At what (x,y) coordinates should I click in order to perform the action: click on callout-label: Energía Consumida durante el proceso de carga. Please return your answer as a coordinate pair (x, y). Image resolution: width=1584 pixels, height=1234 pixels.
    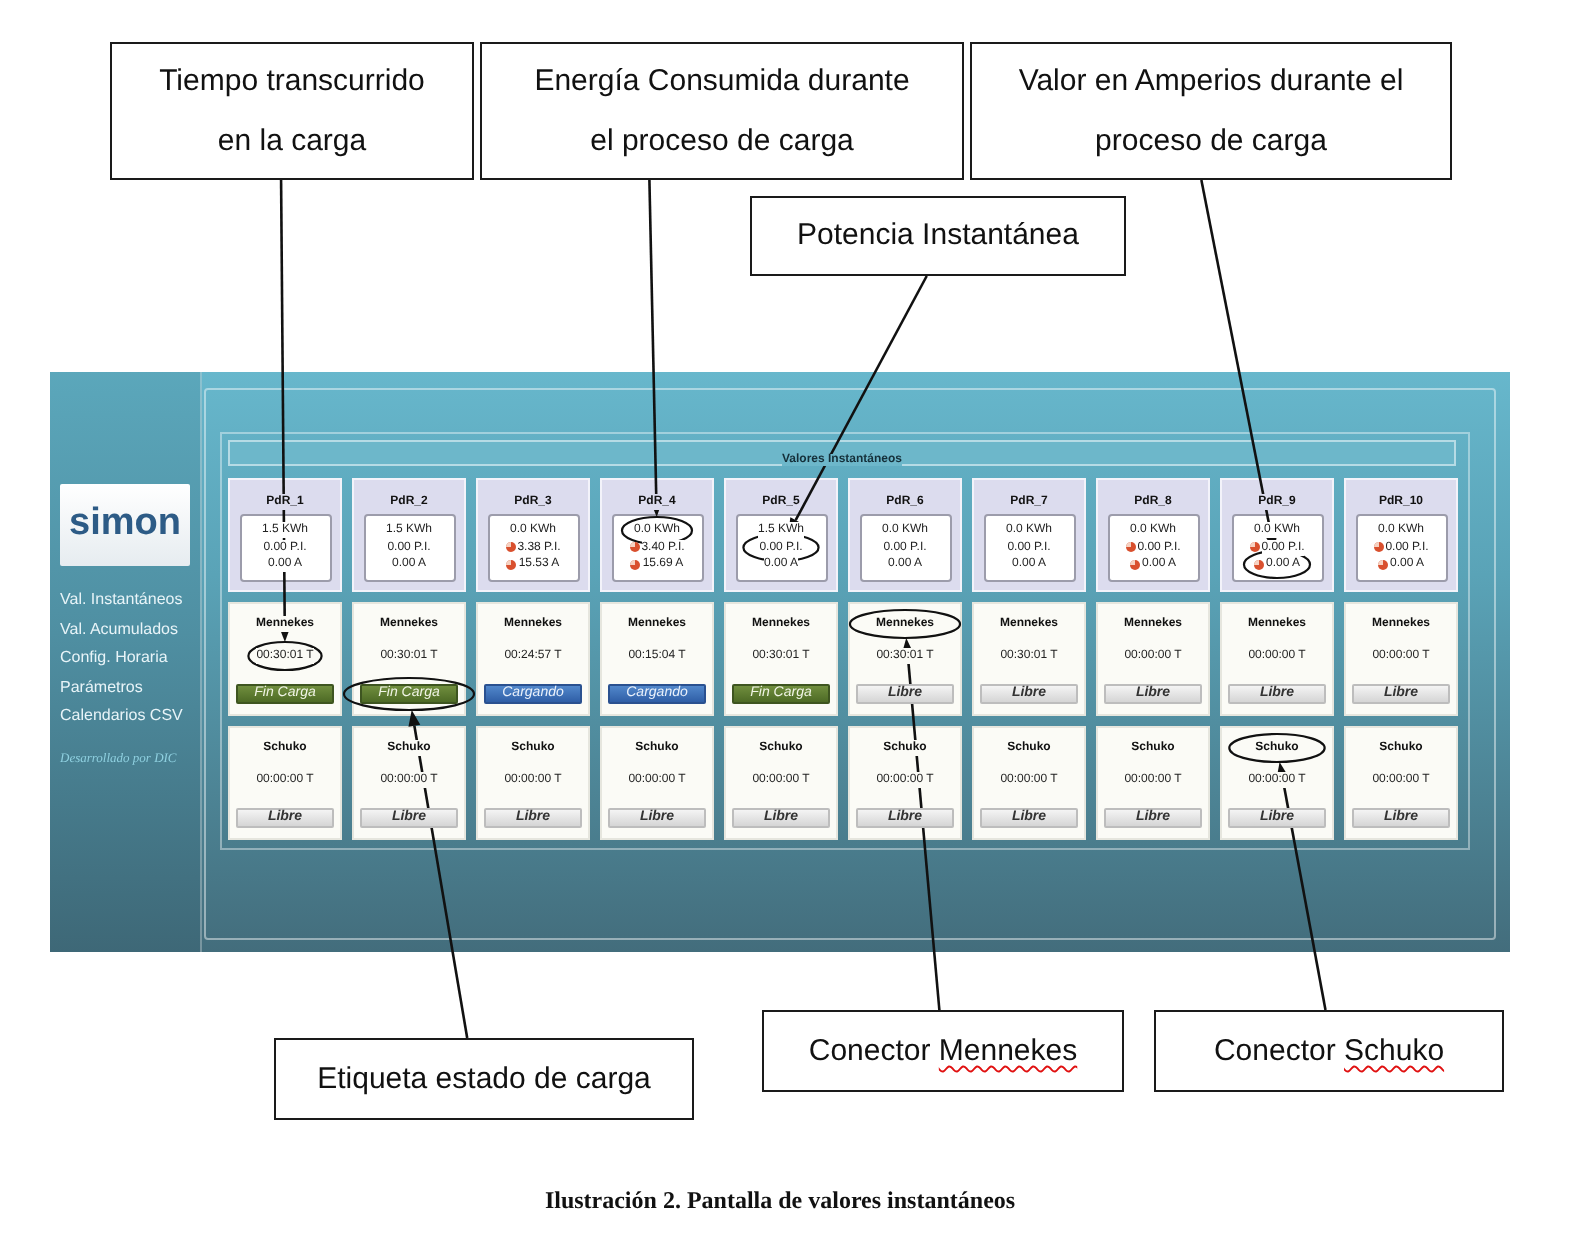
    Looking at the image, I should click on (722, 111).